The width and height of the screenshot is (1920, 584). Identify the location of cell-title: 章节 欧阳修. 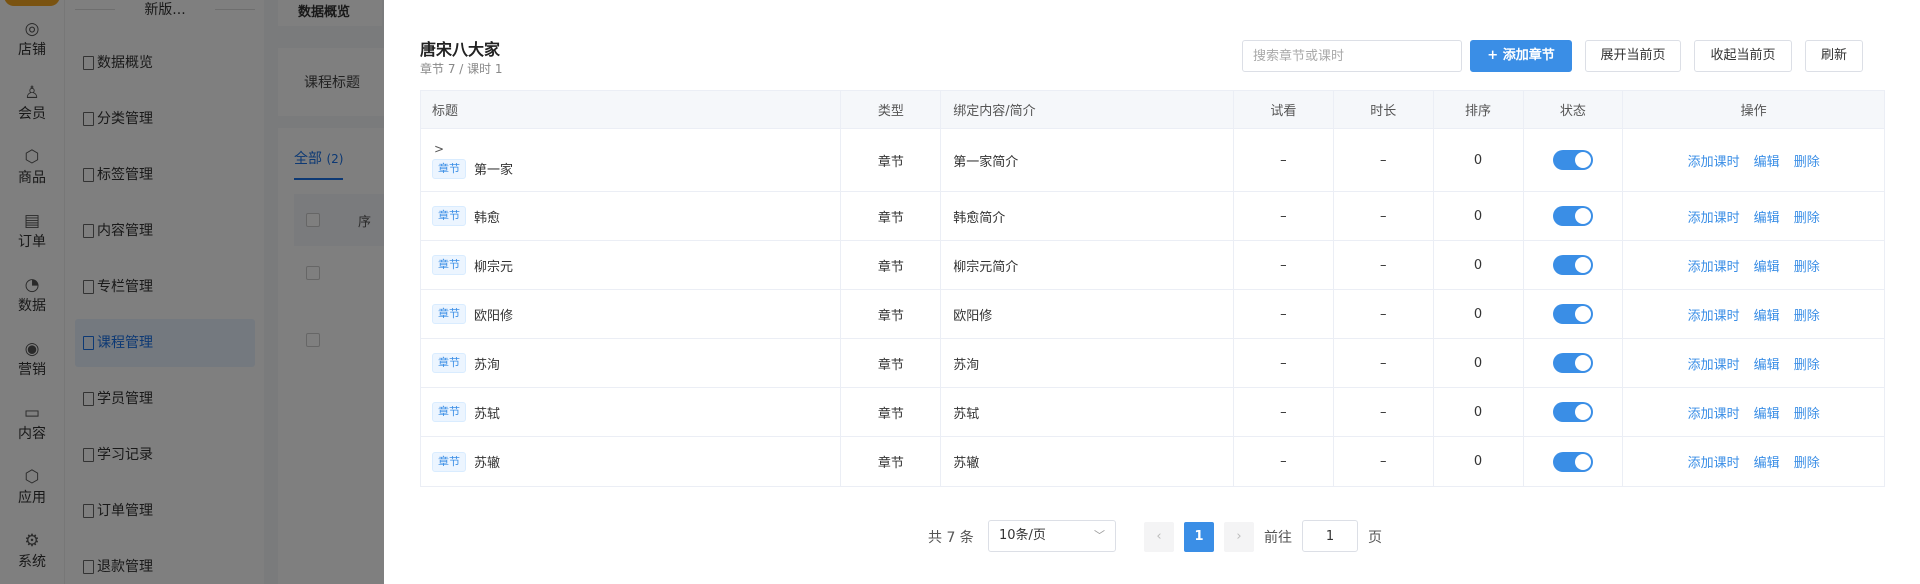
(631, 314).